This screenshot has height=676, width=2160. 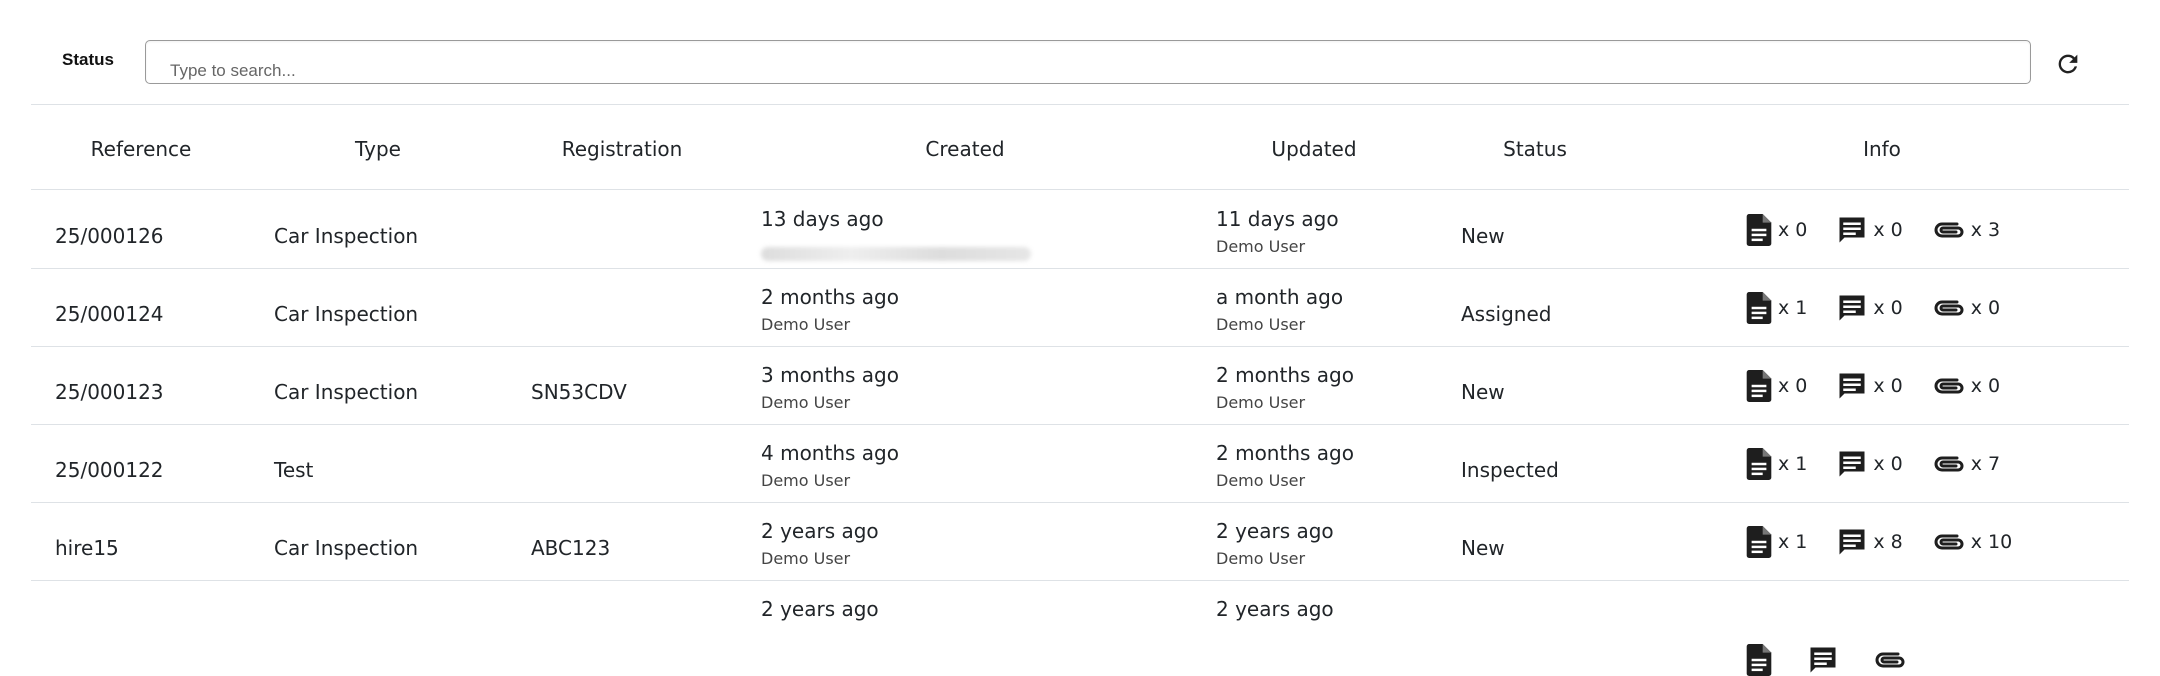 What do you see at coordinates (1277, 231) in the screenshot?
I see `updated-cell: 11 days ago Demo User` at bounding box center [1277, 231].